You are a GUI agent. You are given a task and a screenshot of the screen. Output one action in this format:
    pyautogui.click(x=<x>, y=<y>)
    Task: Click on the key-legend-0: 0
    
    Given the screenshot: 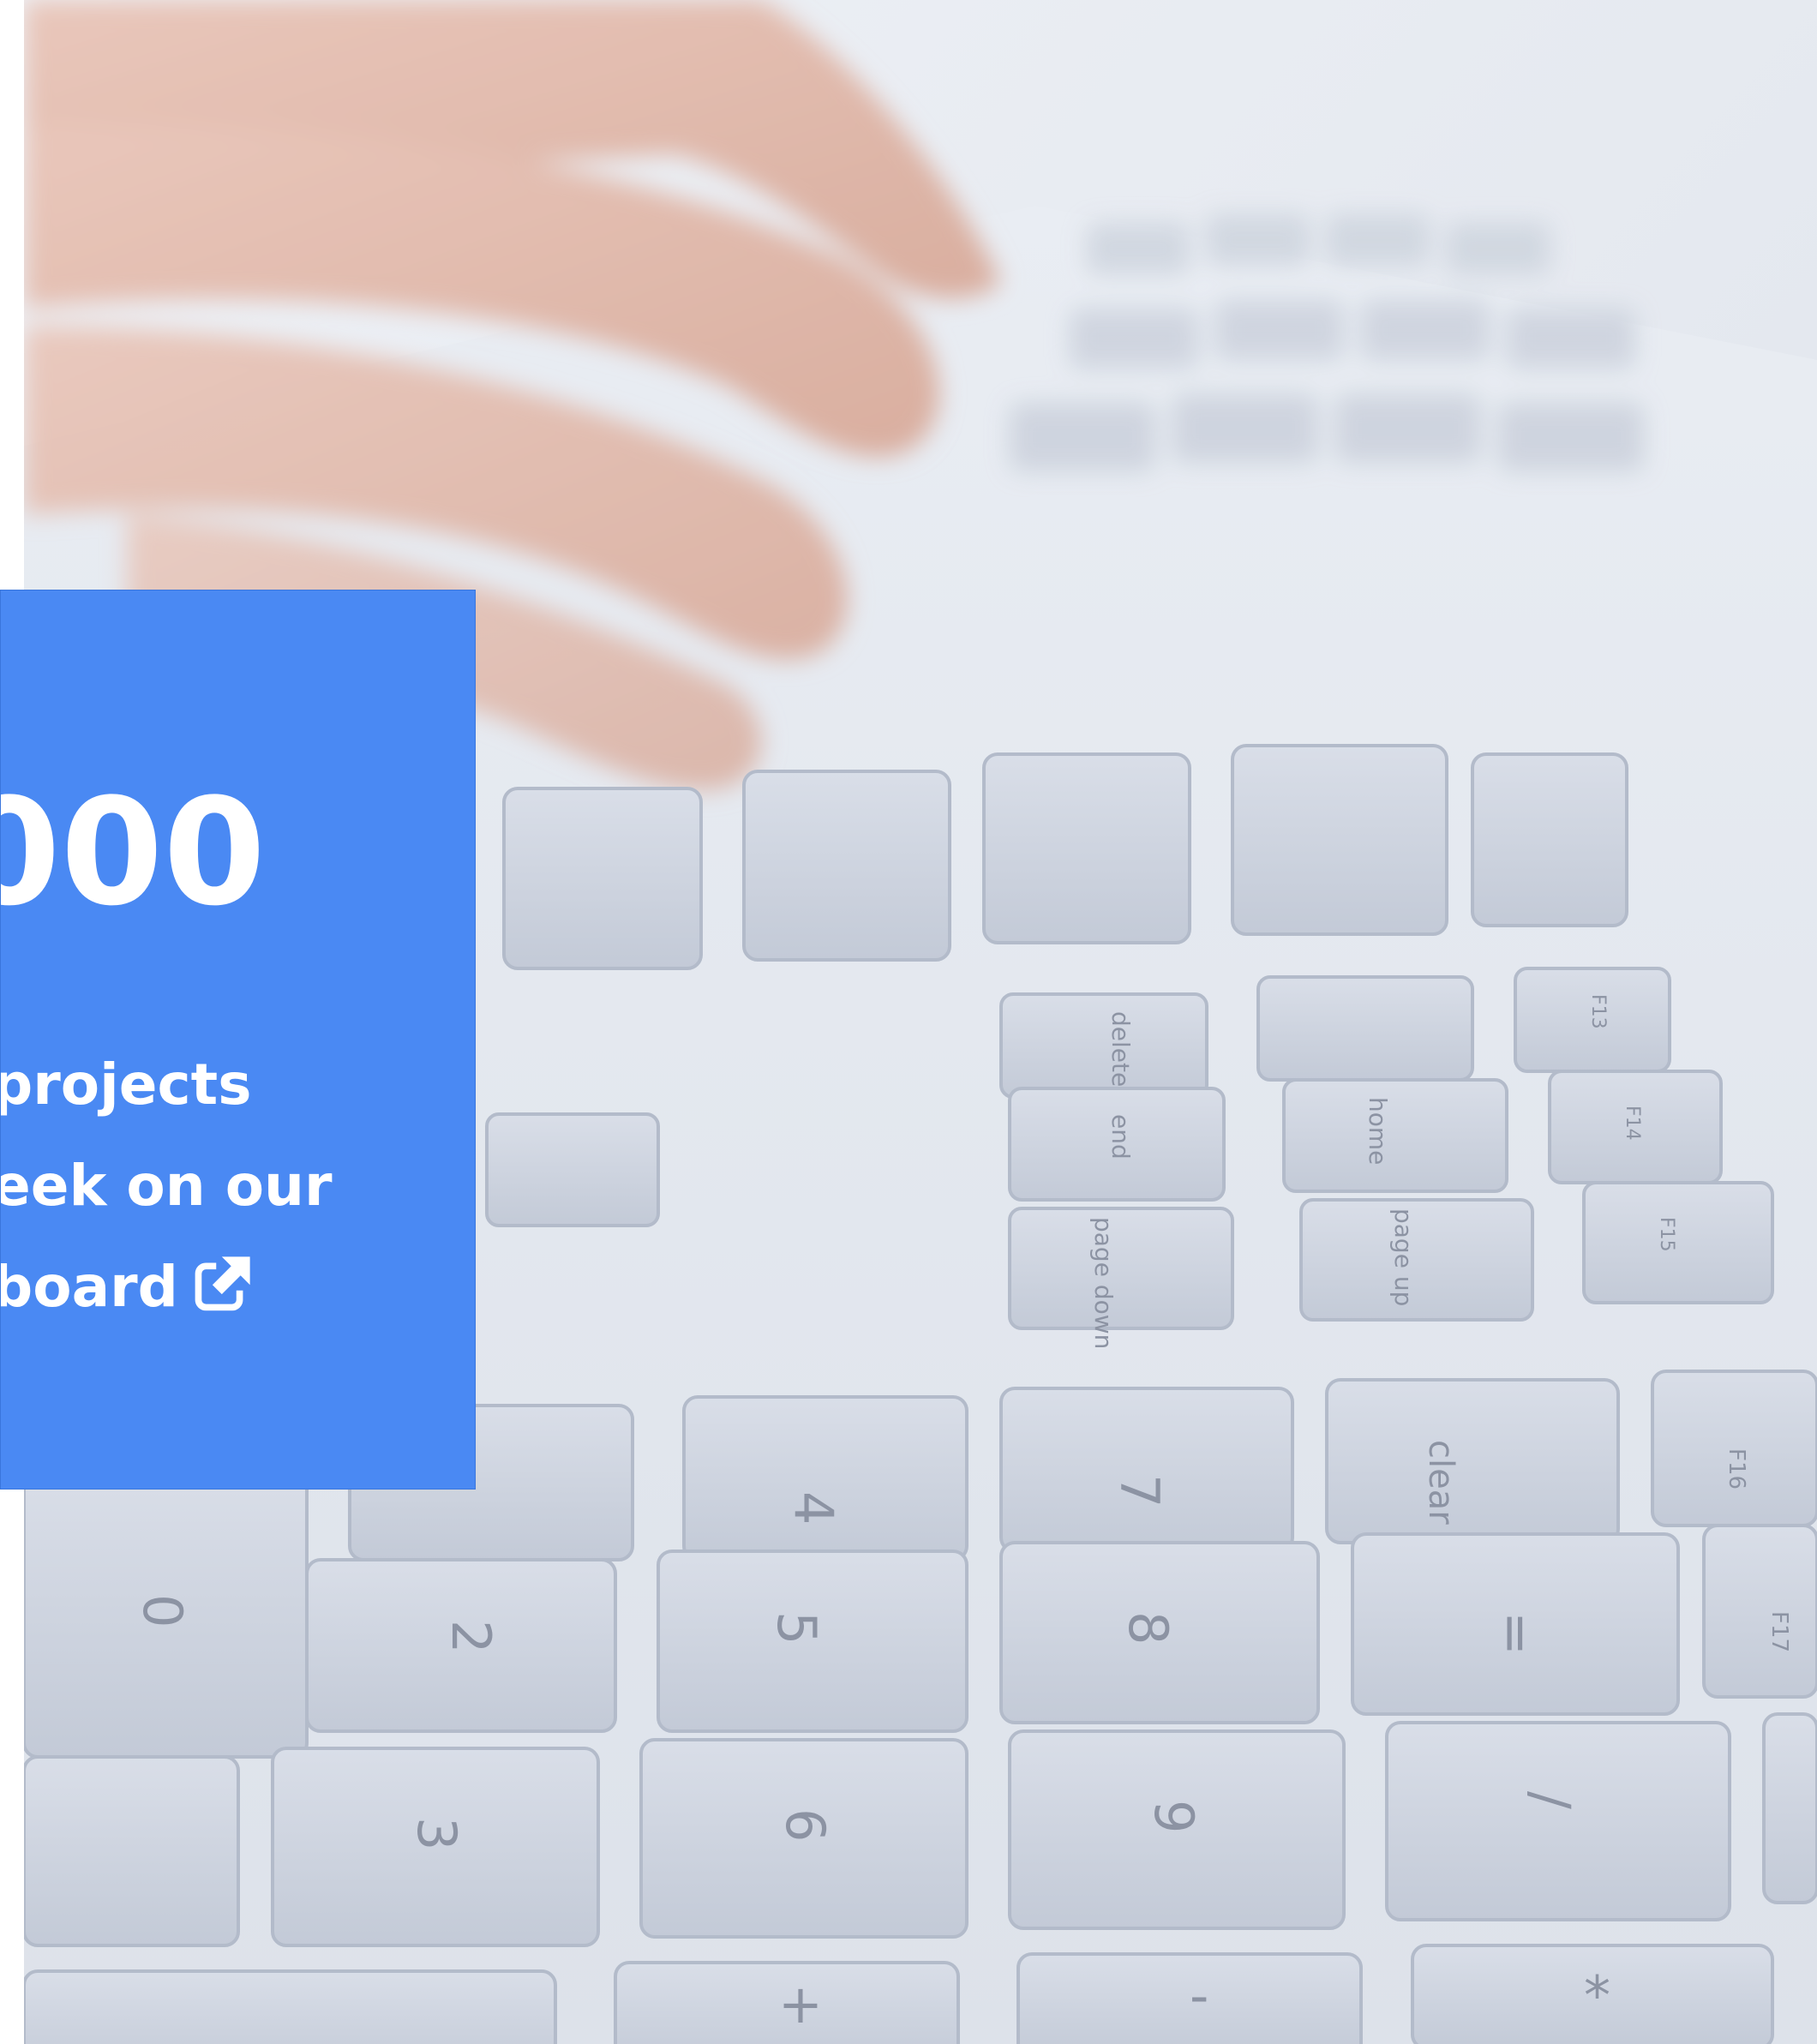 What is the action you would take?
    pyautogui.click(x=162, y=1610)
    